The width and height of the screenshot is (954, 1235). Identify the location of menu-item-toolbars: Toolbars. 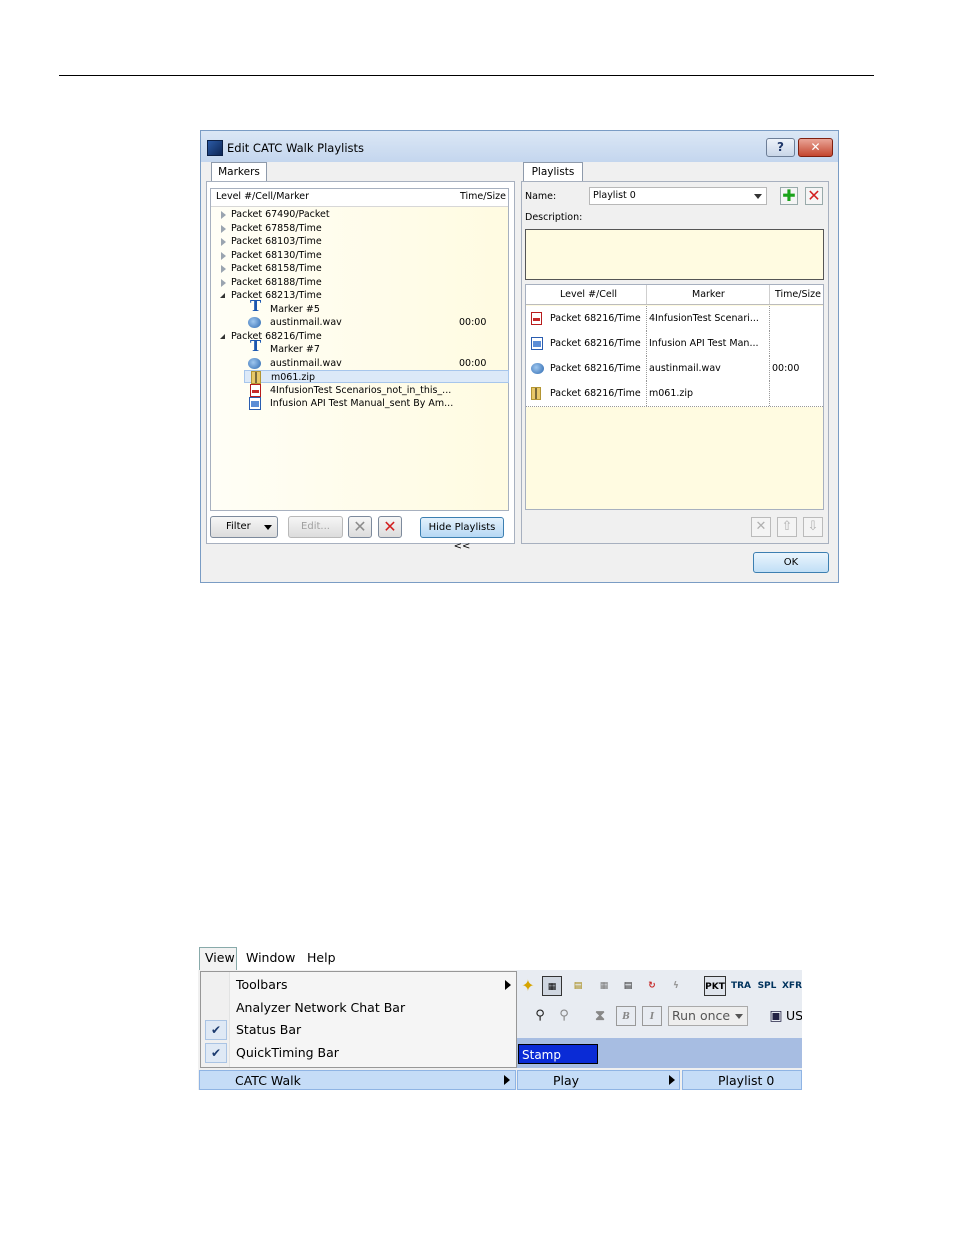
(262, 984).